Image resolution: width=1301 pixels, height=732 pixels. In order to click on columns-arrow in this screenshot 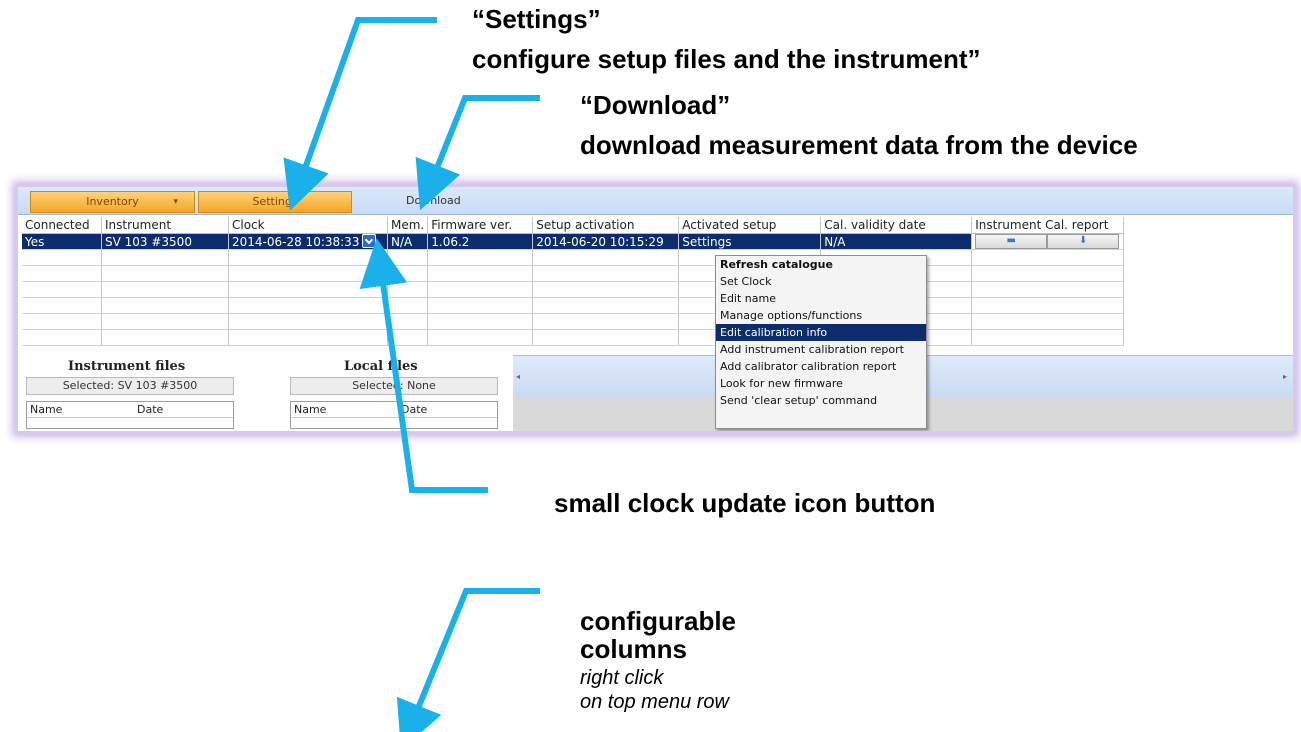, I will do `click(468, 660)`.